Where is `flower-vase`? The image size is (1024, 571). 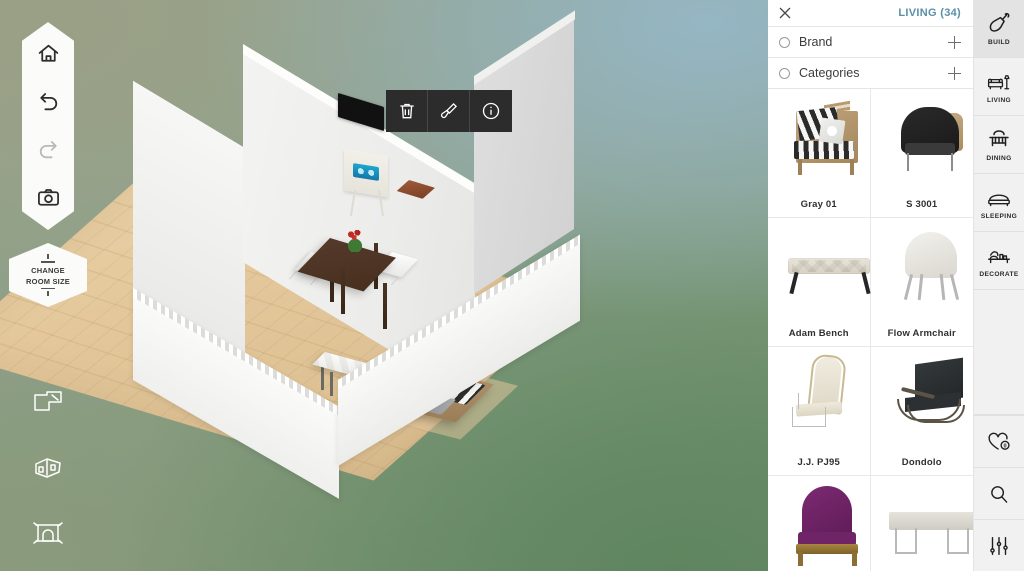 flower-vase is located at coordinates (355, 241).